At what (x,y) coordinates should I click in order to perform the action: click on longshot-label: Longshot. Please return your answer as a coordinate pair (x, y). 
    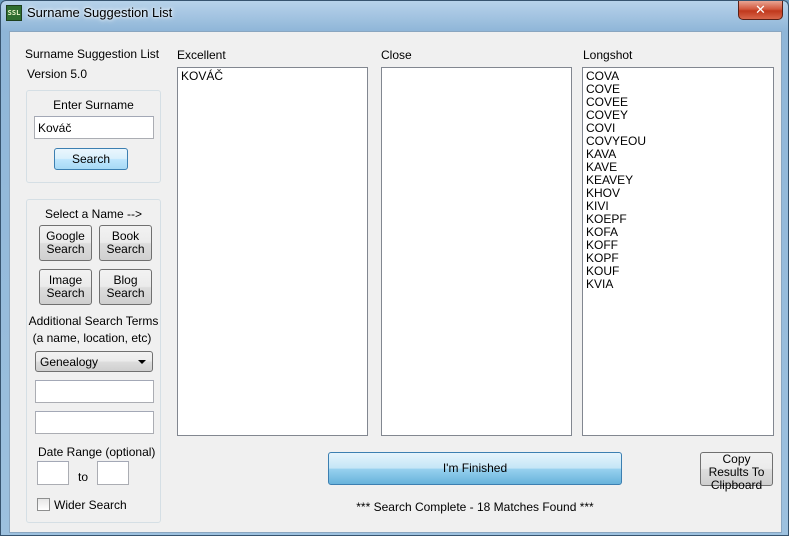
    Looking at the image, I should click on (608, 55).